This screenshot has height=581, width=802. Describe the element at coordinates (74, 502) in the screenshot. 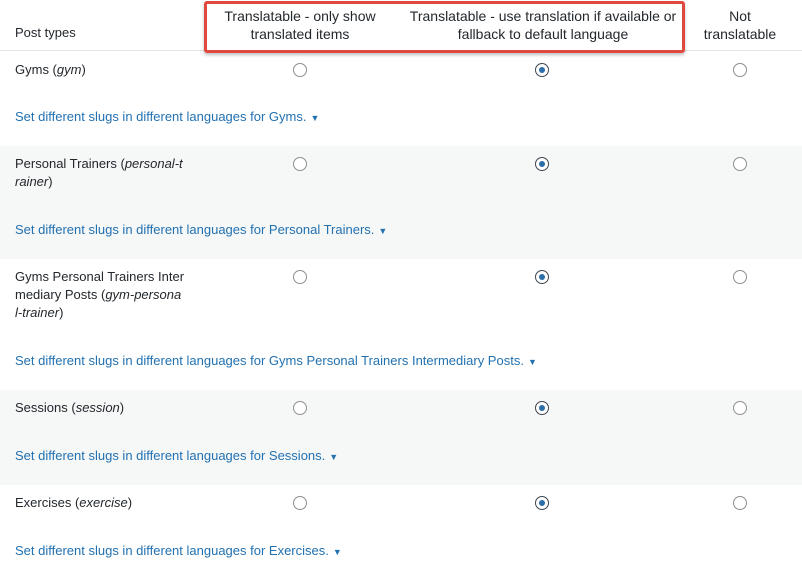

I see `post-type-name: Exercises (exercise)` at that location.